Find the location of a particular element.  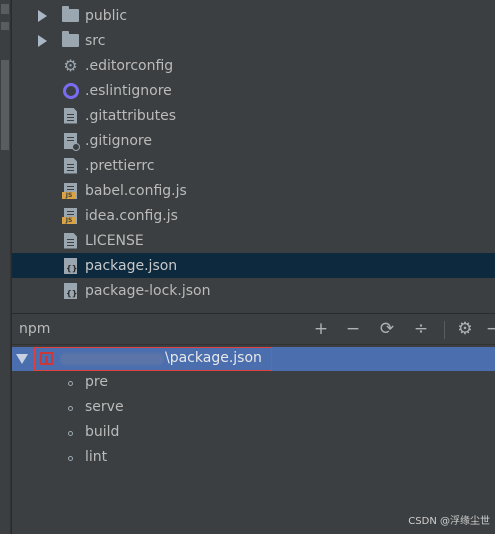

collapse-arrow-icon is located at coordinates (22, 359).